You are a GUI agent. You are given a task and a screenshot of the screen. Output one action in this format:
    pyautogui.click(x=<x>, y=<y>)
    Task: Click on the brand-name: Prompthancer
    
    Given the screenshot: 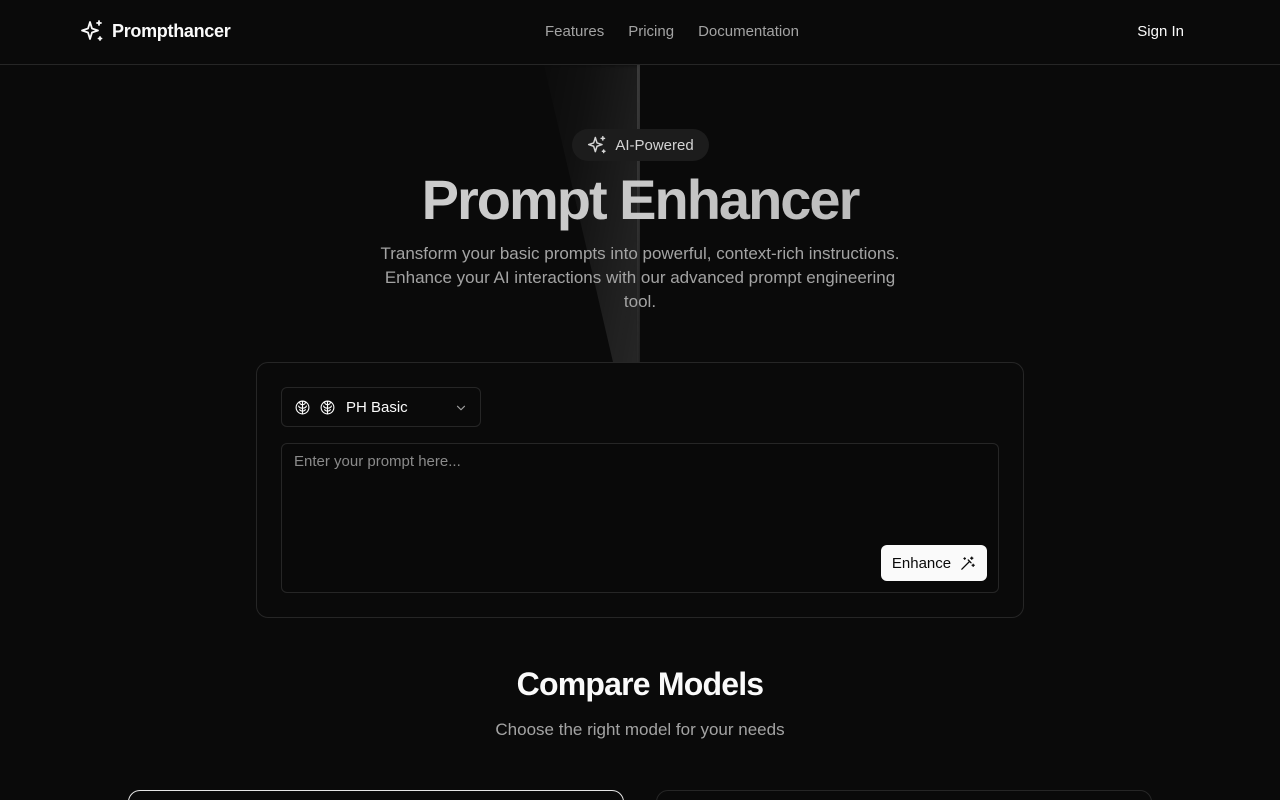 What is the action you would take?
    pyautogui.click(x=171, y=30)
    